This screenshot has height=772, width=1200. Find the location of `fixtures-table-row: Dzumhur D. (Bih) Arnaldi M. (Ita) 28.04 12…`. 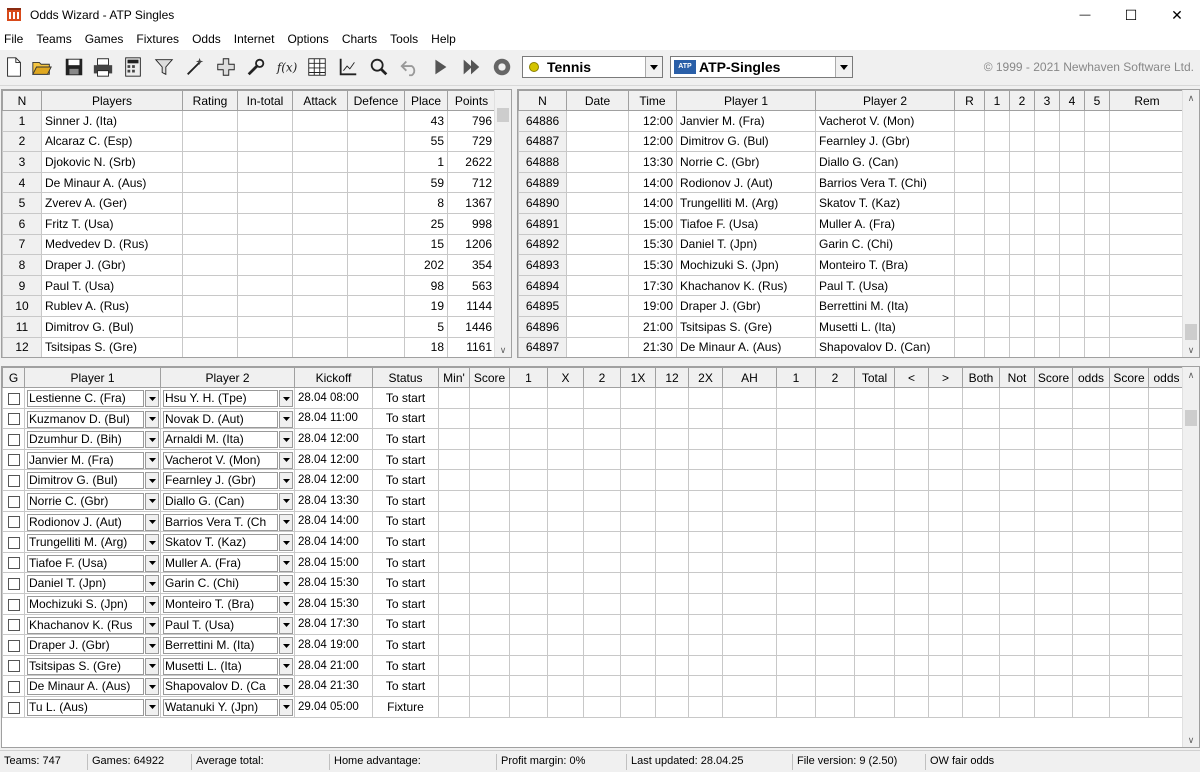

fixtures-table-row: Dzumhur D. (Bih) Arnaldi M. (Ita) 28.04 12… is located at coordinates (593, 439).